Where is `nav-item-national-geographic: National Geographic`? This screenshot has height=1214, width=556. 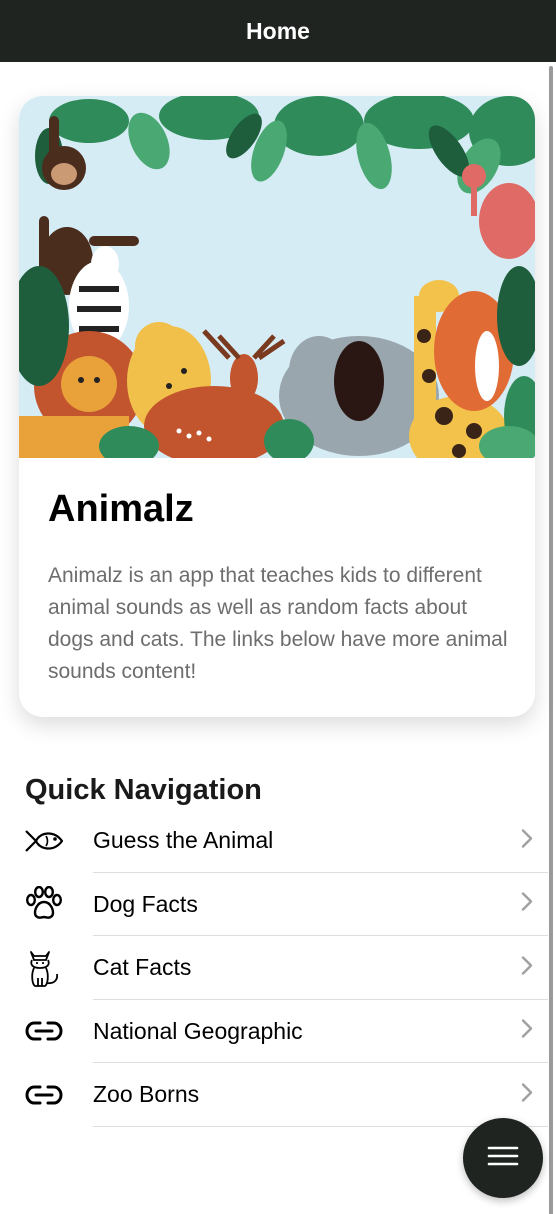
nav-item-national-geographic: National Geographic is located at coordinates (274, 1031).